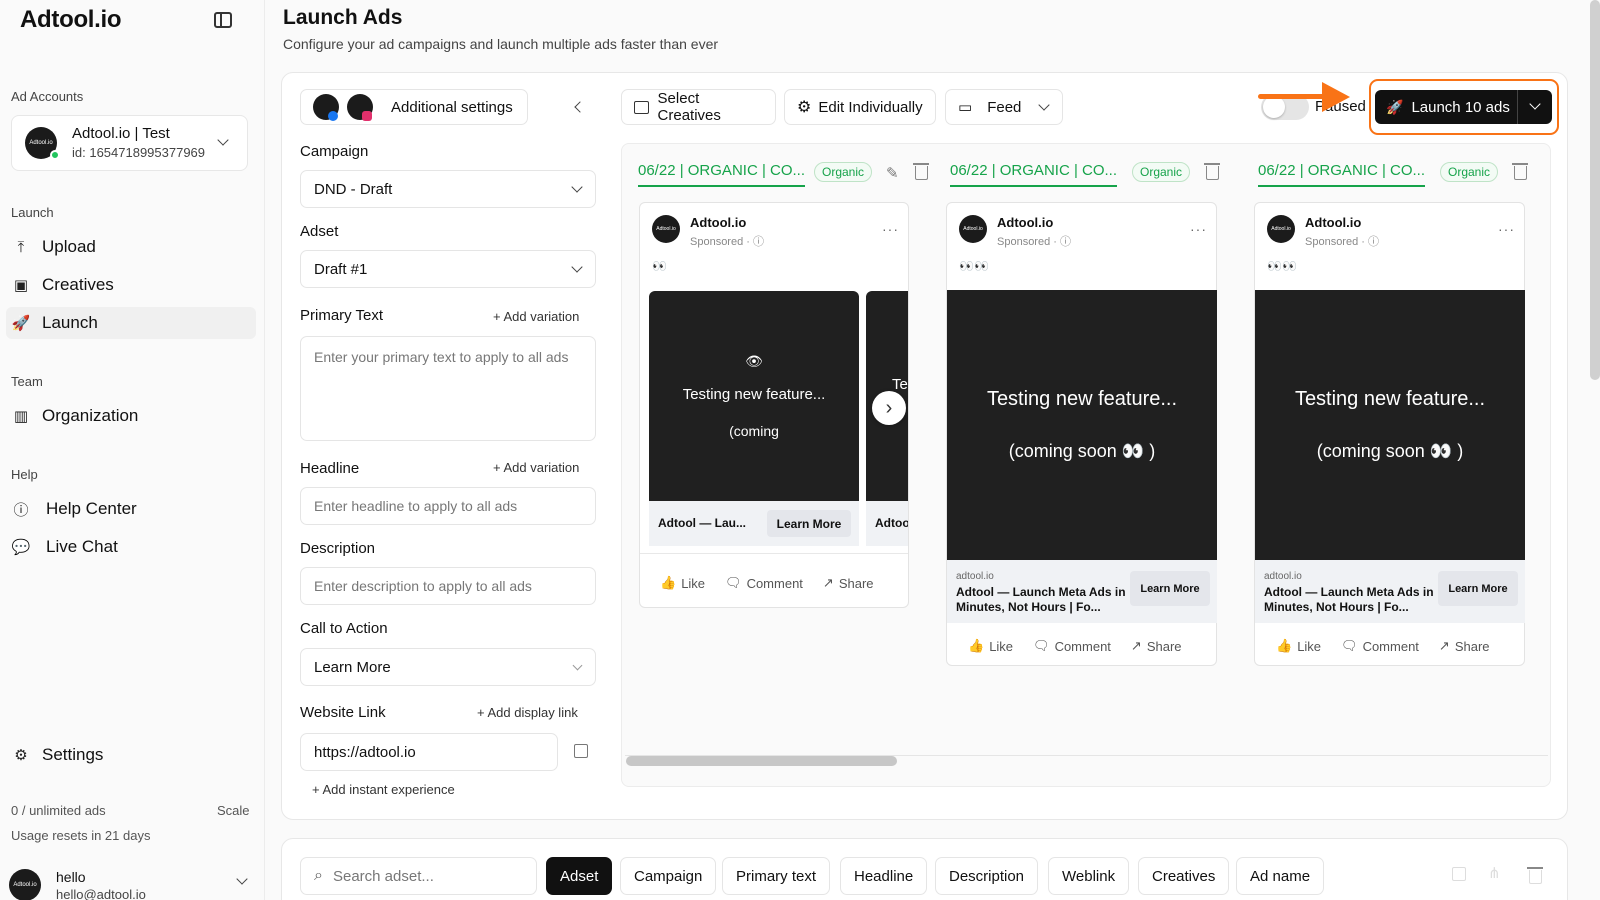 Image resolution: width=1600 pixels, height=900 pixels. Describe the element at coordinates (131, 547) in the screenshot. I see `sidebar-item-live-chat: 💬 Live Chat` at that location.